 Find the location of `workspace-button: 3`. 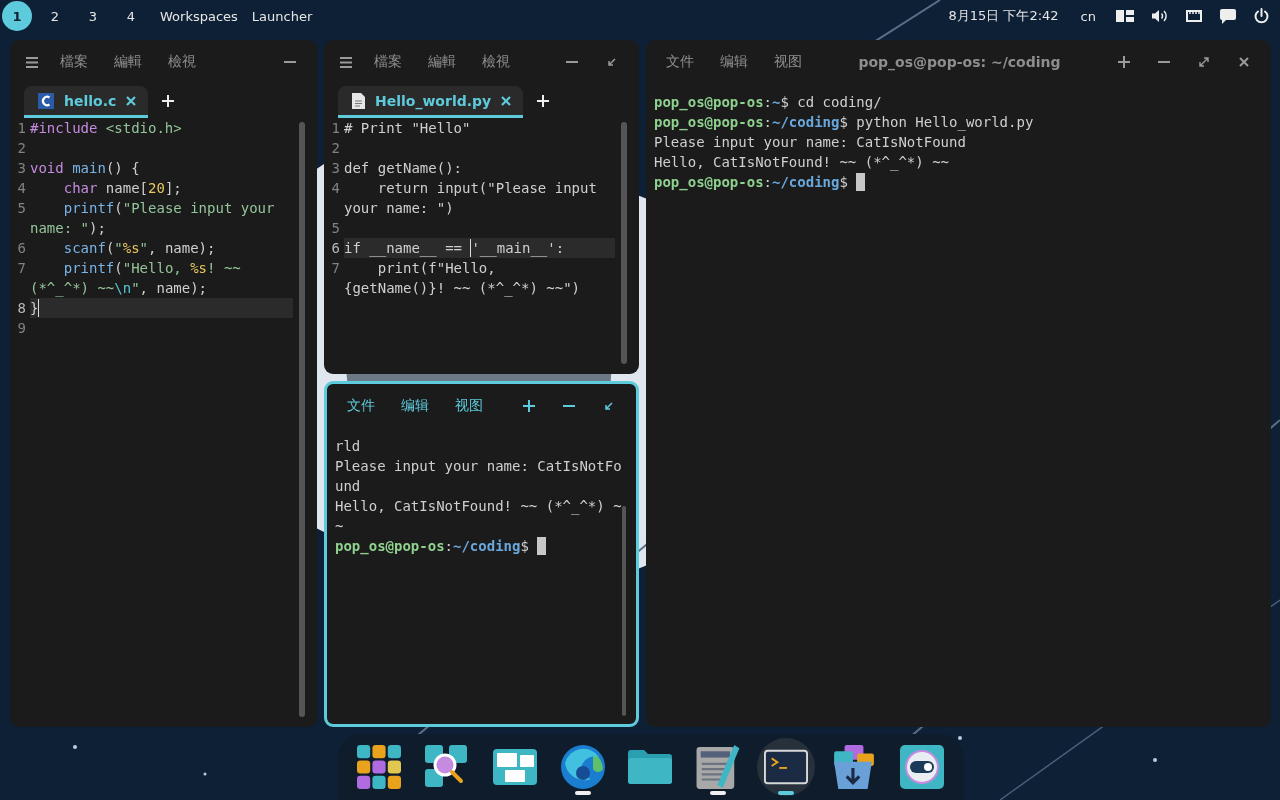

workspace-button: 3 is located at coordinates (93, 16).